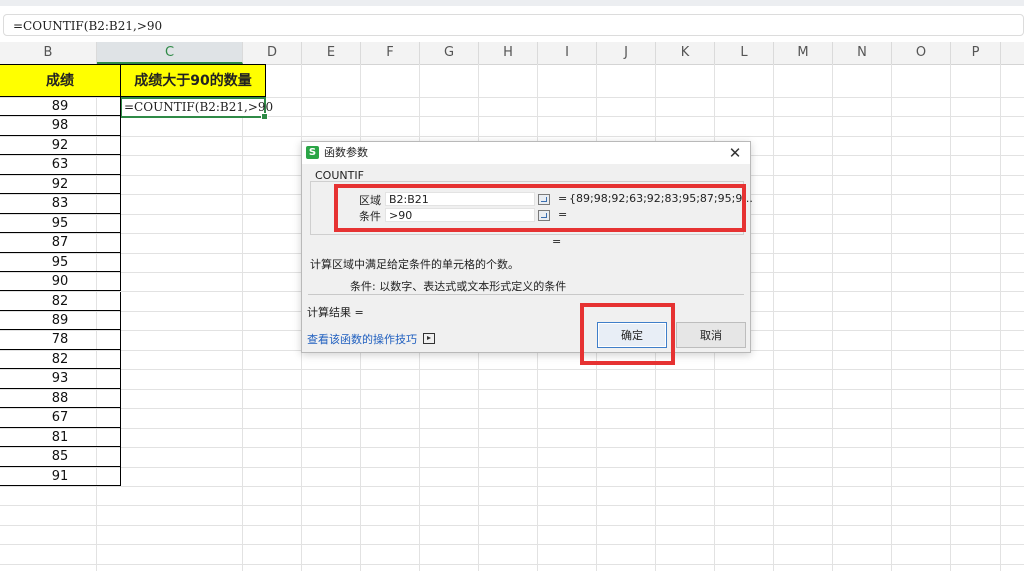 The width and height of the screenshot is (1024, 571). I want to click on column-header-g: G, so click(449, 53).